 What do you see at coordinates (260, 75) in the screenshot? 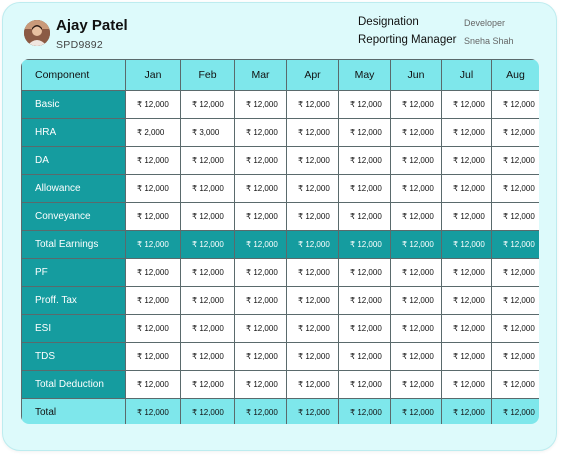
I see `column-header-mar: Mar` at bounding box center [260, 75].